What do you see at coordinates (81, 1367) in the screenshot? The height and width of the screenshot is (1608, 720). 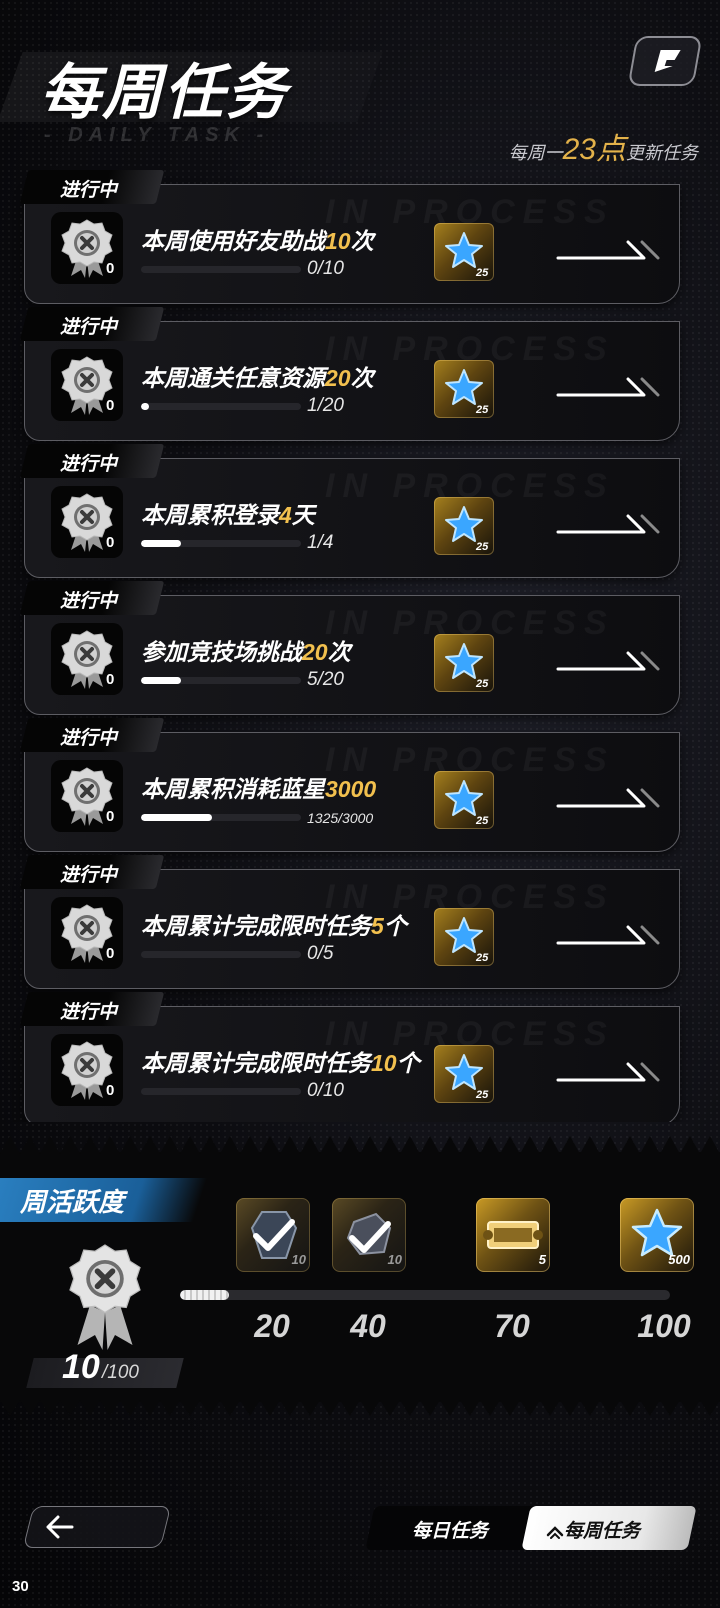 I see `activity-score: 10` at bounding box center [81, 1367].